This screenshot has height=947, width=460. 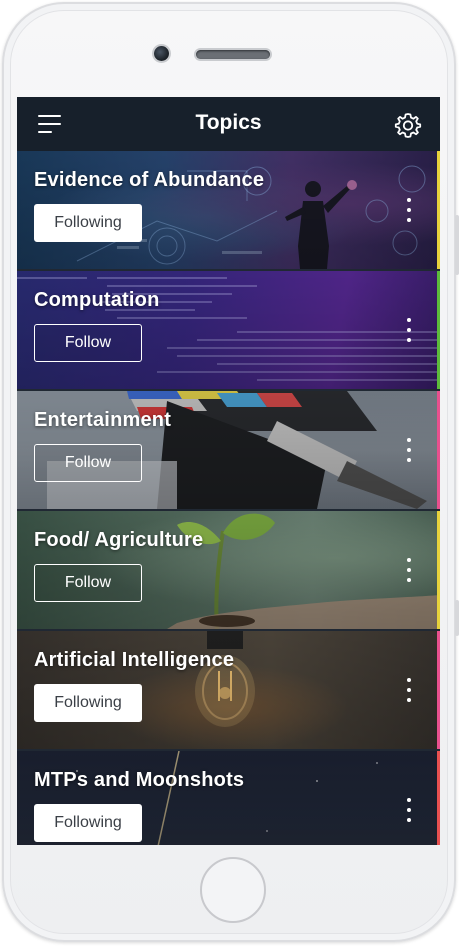 I want to click on topic-title: Artificial Intelligence, so click(x=134, y=660).